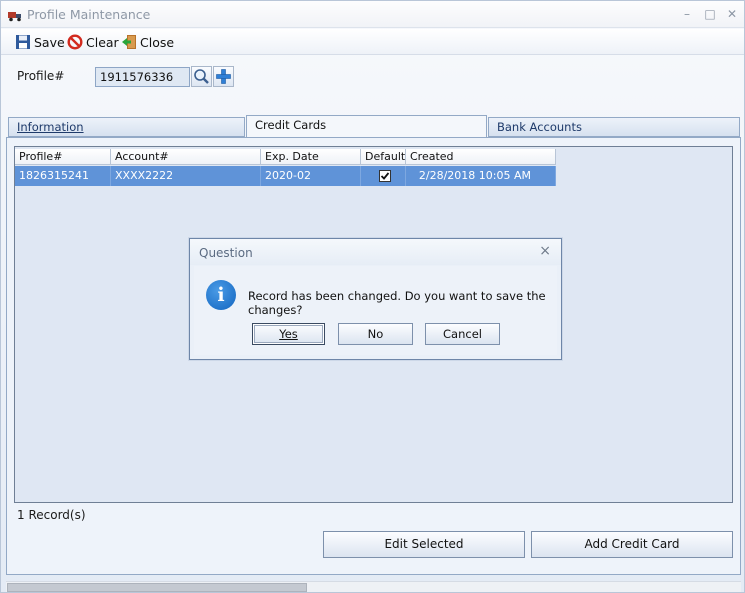  What do you see at coordinates (710, 14) in the screenshot?
I see `maximize-icon: □` at bounding box center [710, 14].